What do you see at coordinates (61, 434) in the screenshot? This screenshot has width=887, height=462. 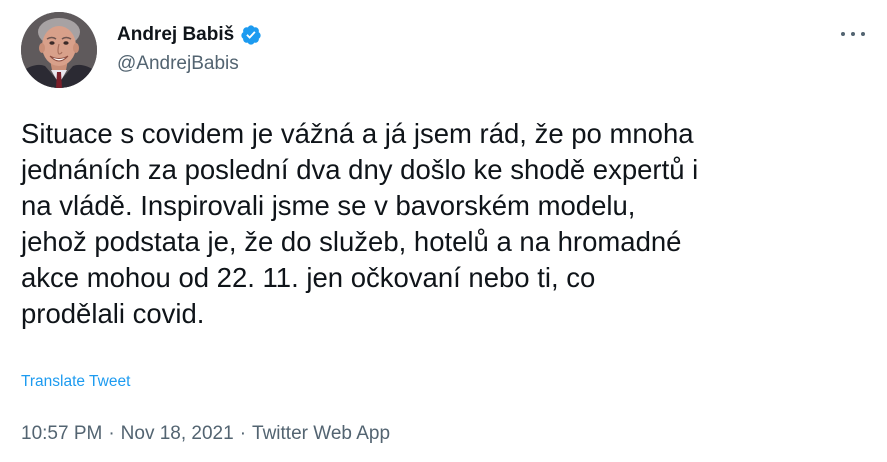 I see `tweet-time: 10:57 PM` at bounding box center [61, 434].